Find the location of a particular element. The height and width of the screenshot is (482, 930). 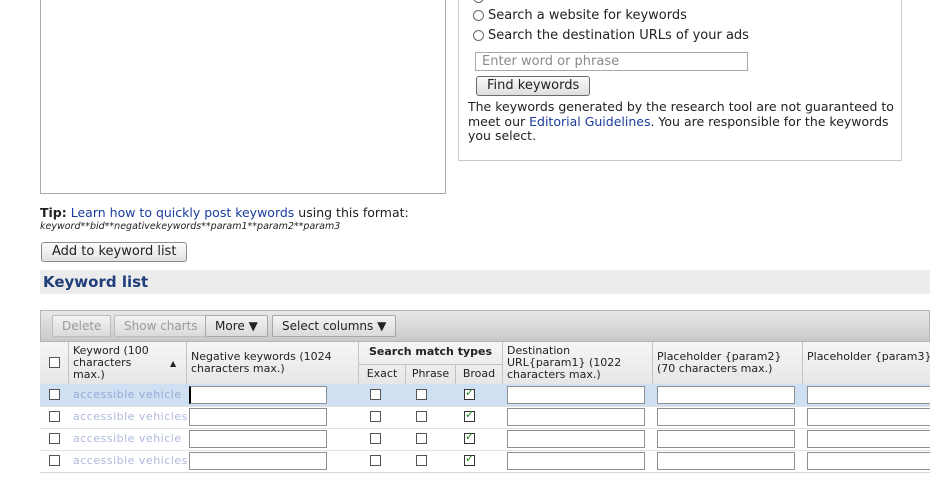

research-option-label: Search the destination URLs of your ads is located at coordinates (618, 35).